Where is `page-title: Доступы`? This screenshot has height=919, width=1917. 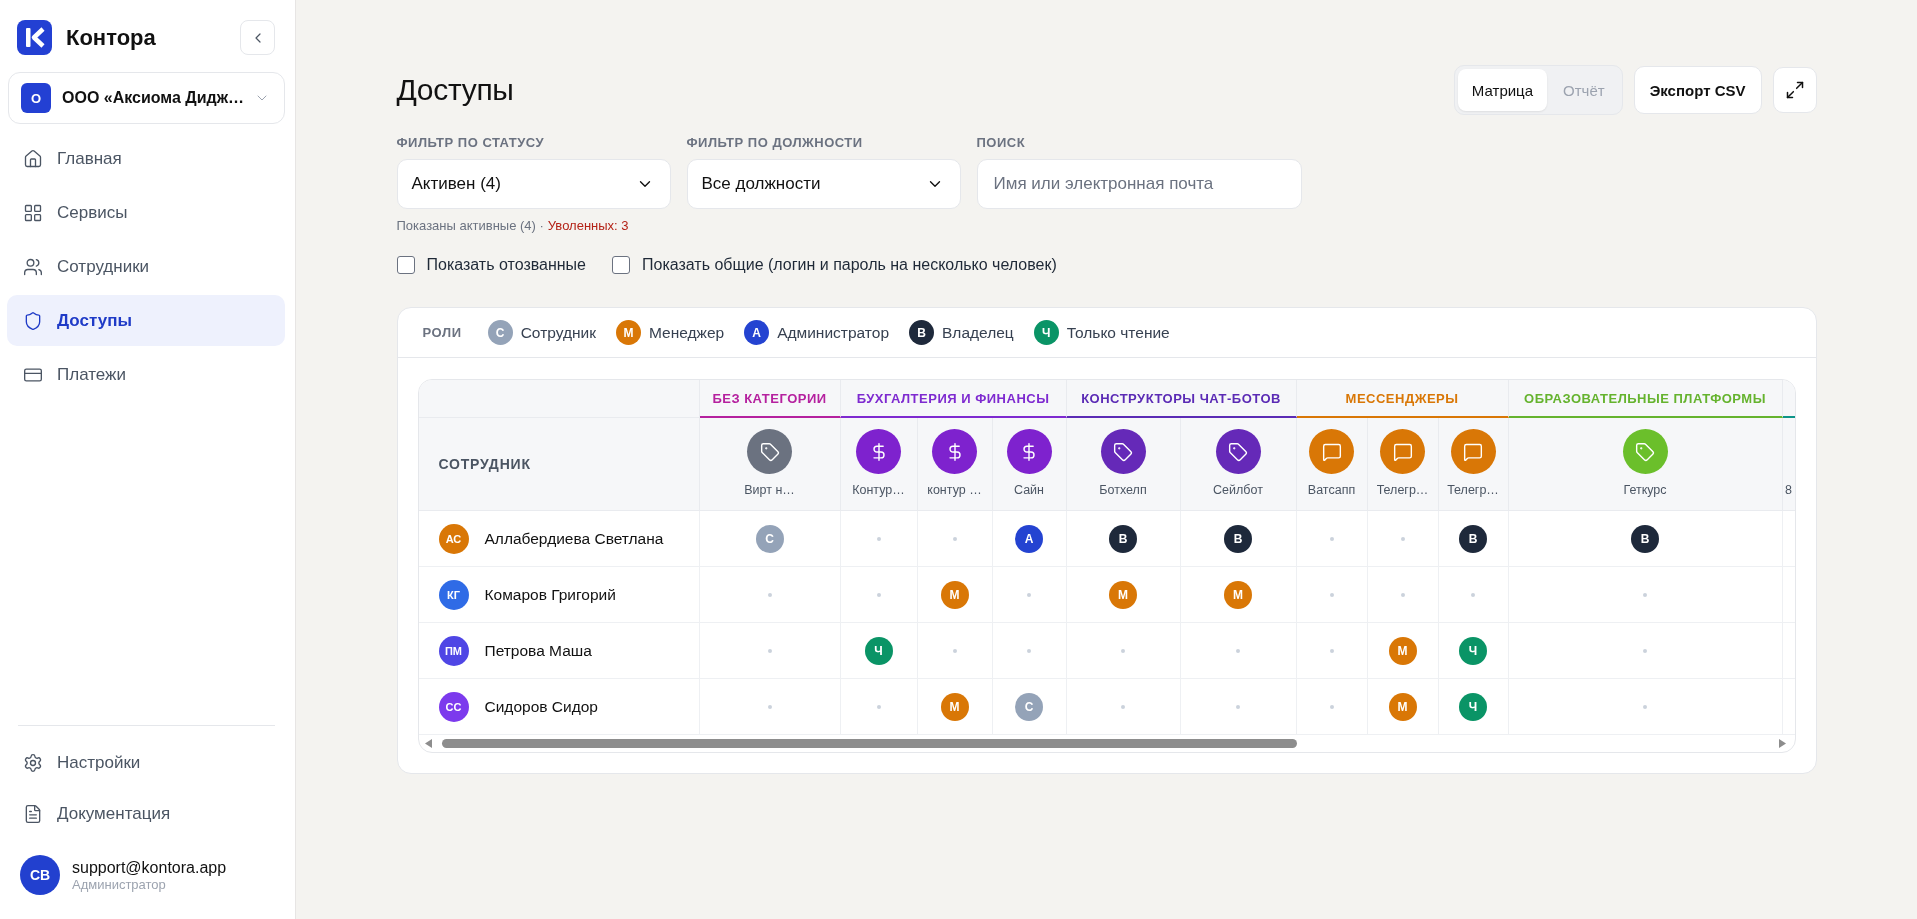 page-title: Доступы is located at coordinates (455, 90).